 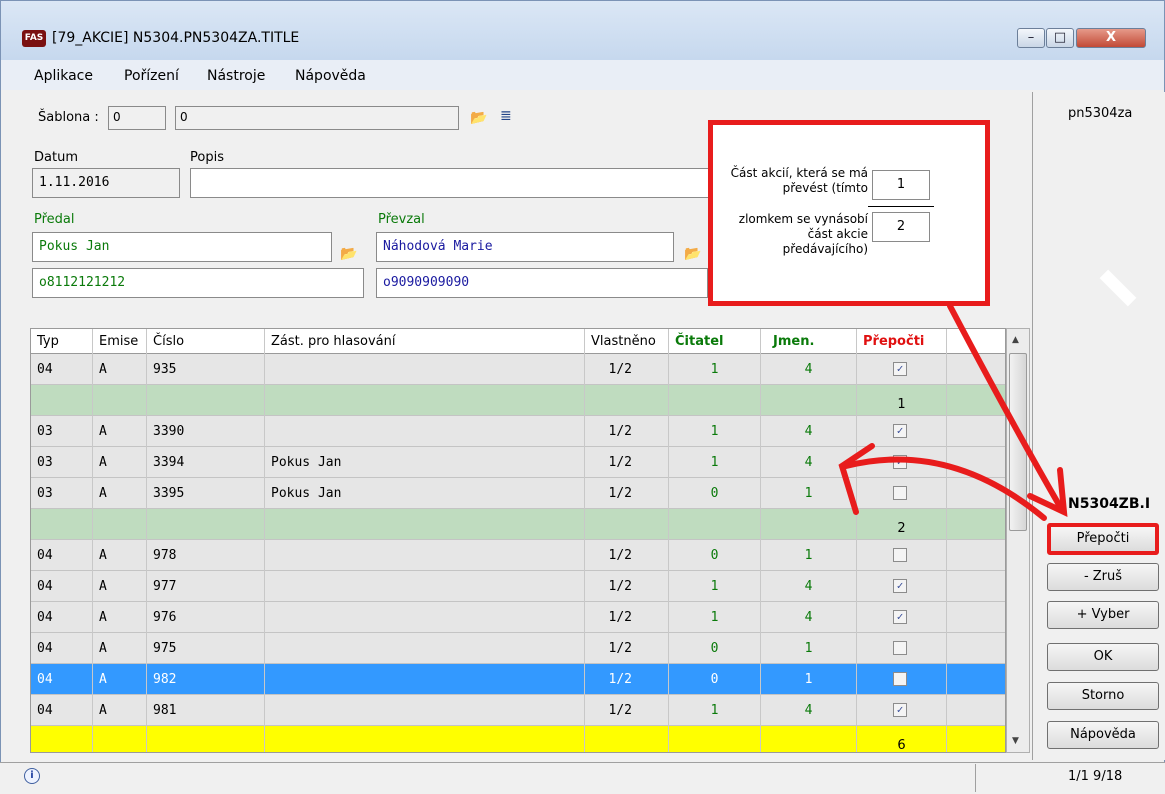 I want to click on arrow-button-to-table, so click(x=945, y=488).